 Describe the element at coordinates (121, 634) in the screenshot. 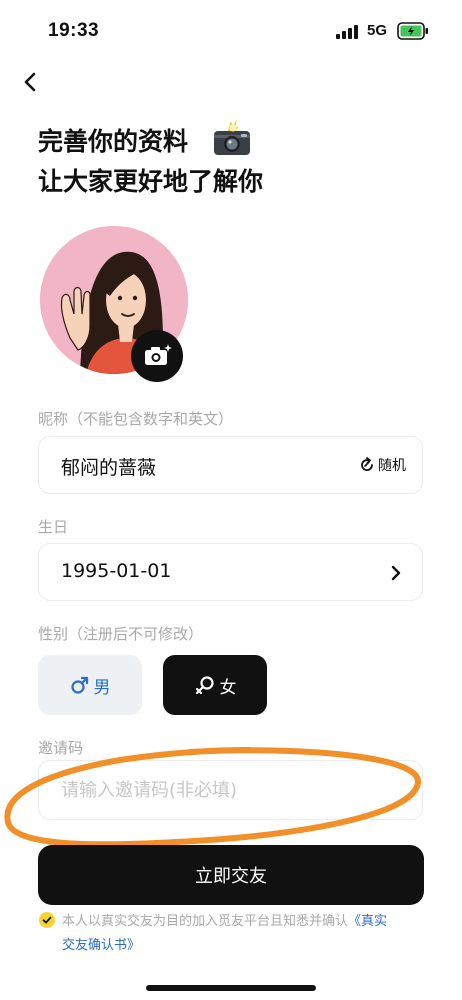

I see `gender-label: 性别（注册后不可修改）` at that location.